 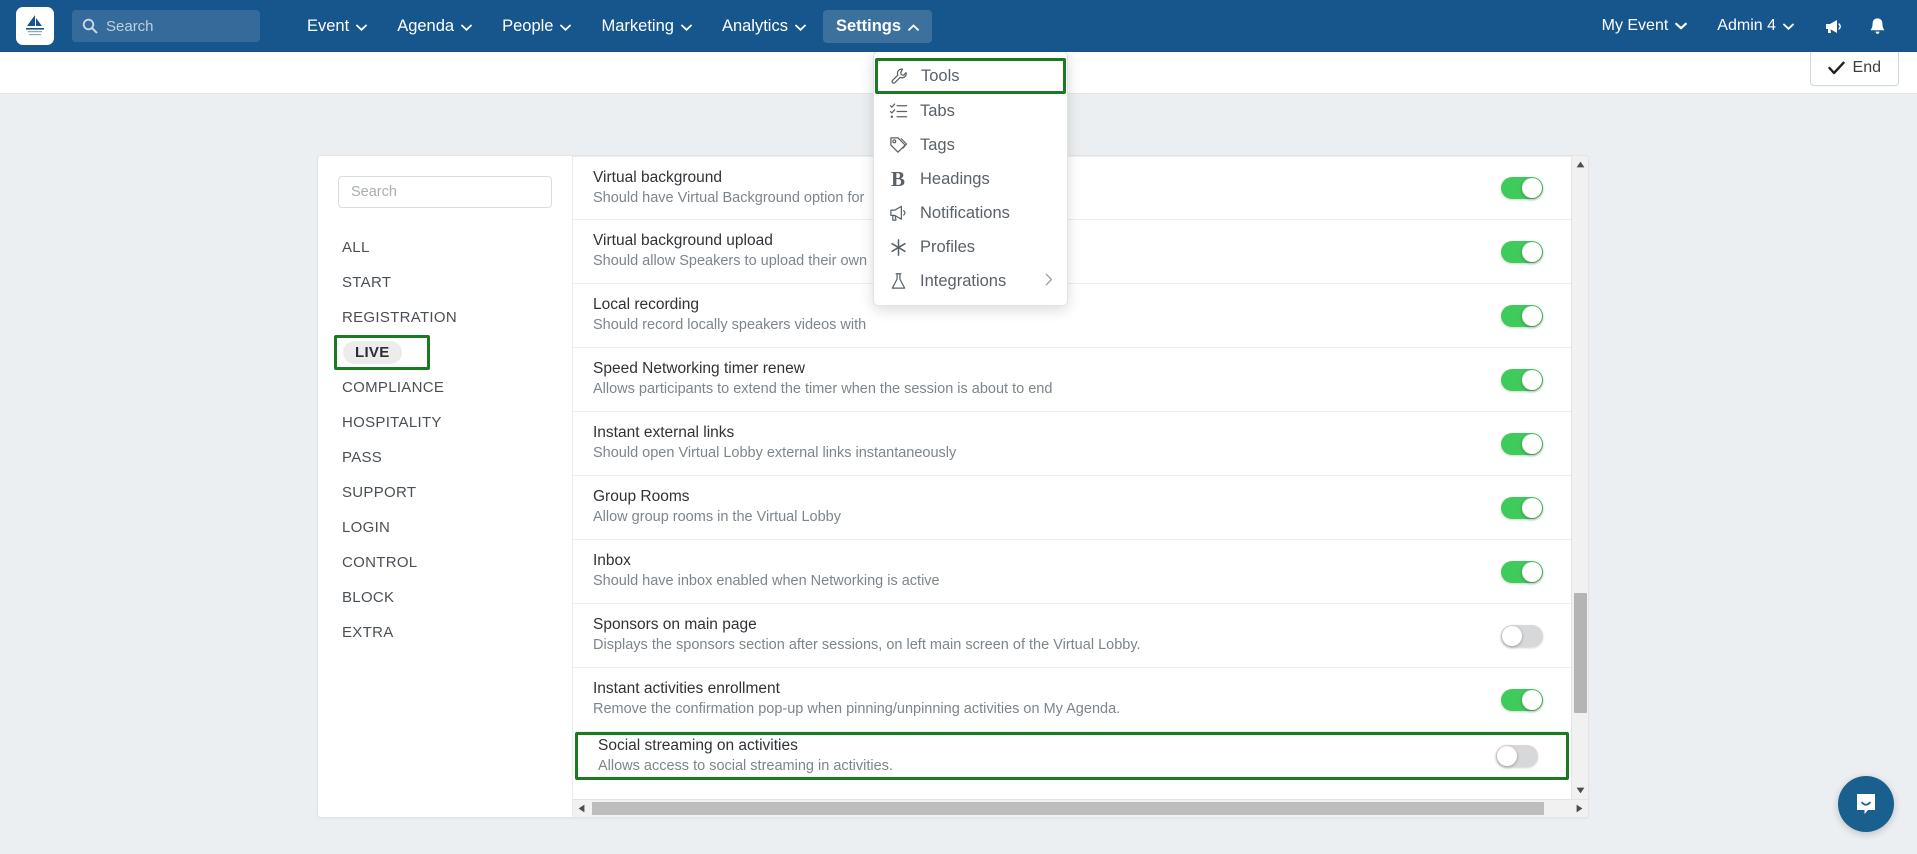 I want to click on dropdown-item-label: Notifications, so click(x=965, y=212).